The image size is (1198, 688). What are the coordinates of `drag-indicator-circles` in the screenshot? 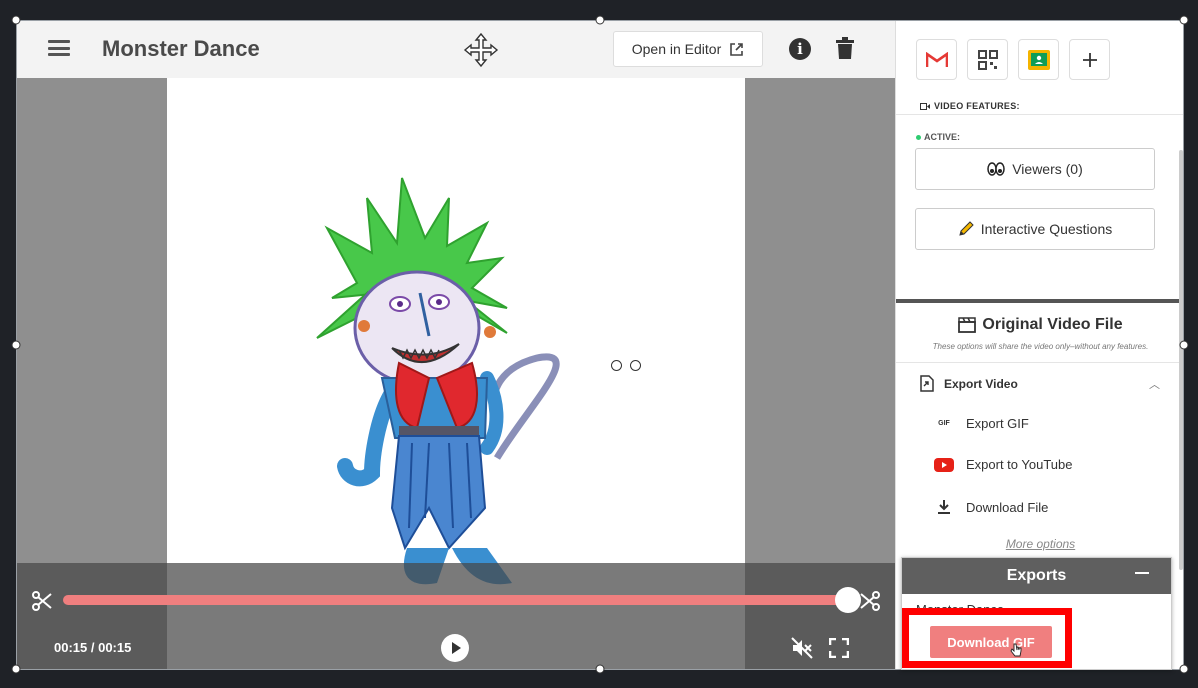 It's located at (626, 365).